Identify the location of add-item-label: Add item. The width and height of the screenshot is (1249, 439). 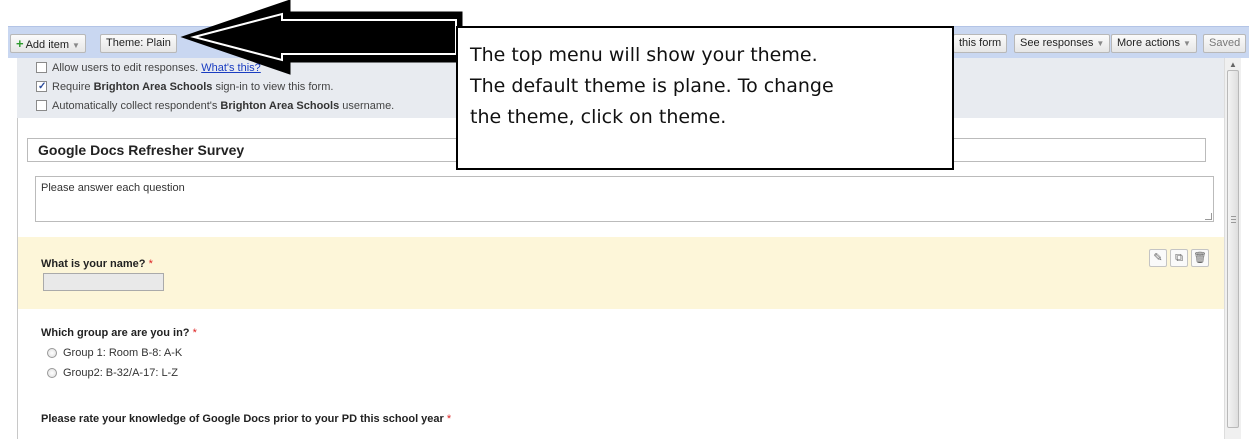
(47, 45).